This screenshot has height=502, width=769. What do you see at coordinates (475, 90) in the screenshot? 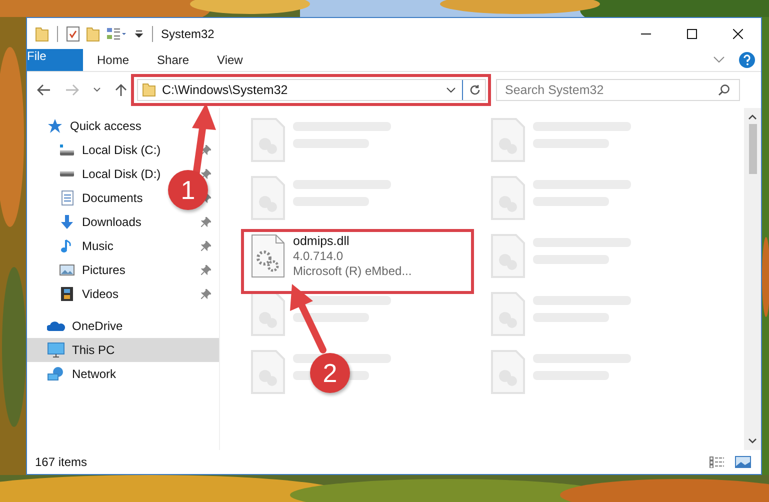
I see `refresh-icon` at bounding box center [475, 90].